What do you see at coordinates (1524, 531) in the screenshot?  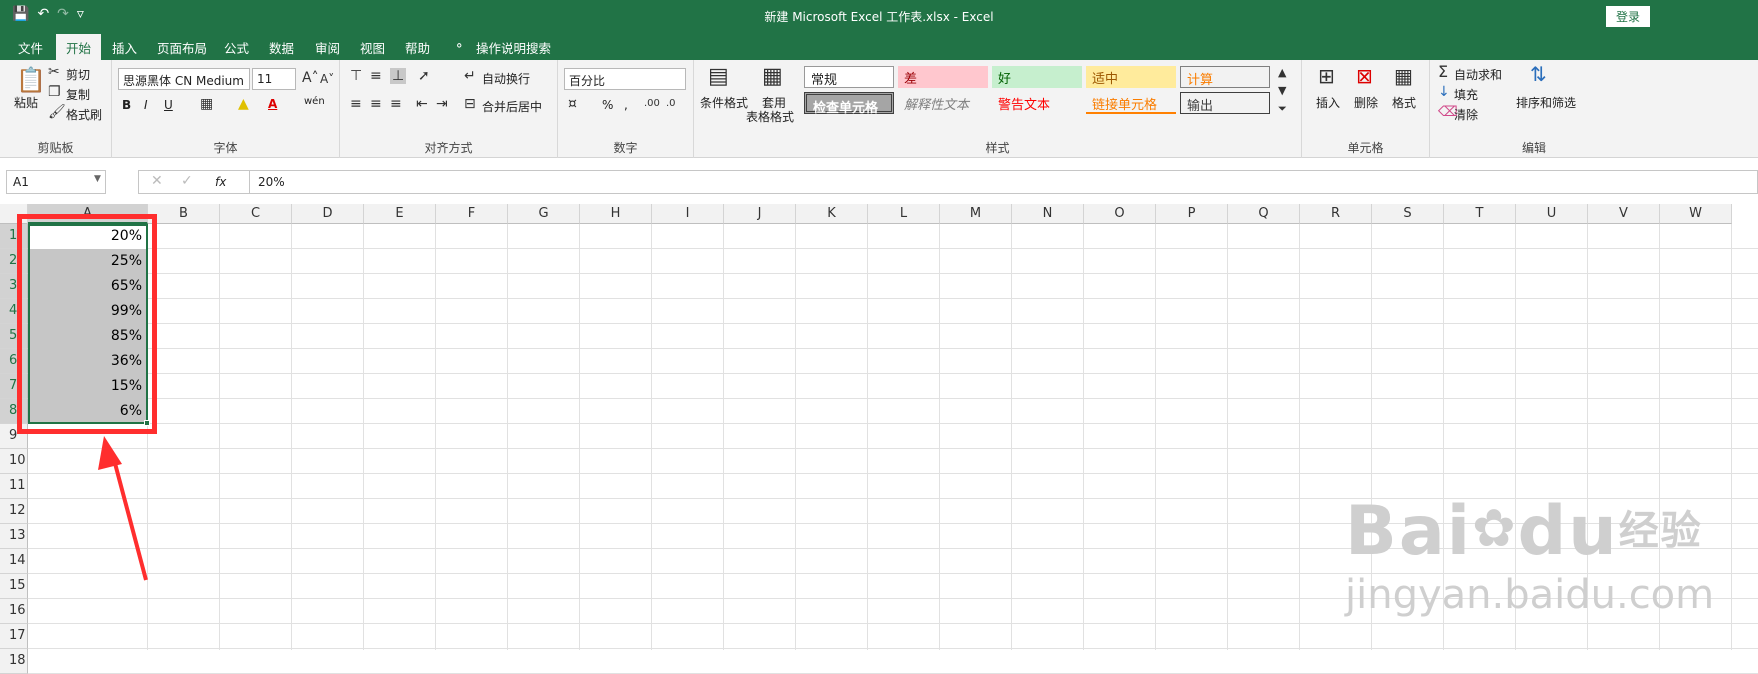 I see `baidu-watermark-logo: Bai✿du经验` at bounding box center [1524, 531].